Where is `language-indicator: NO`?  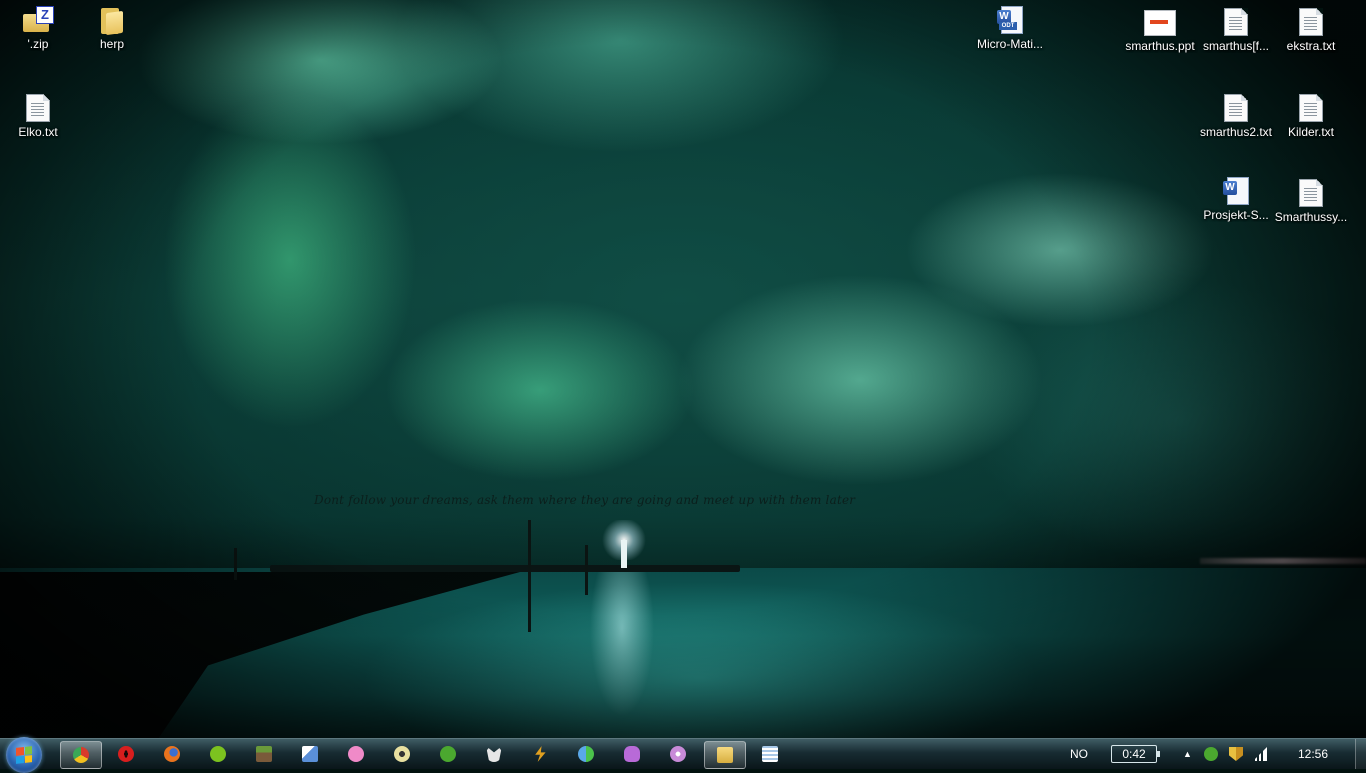
language-indicator: NO is located at coordinates (1079, 754).